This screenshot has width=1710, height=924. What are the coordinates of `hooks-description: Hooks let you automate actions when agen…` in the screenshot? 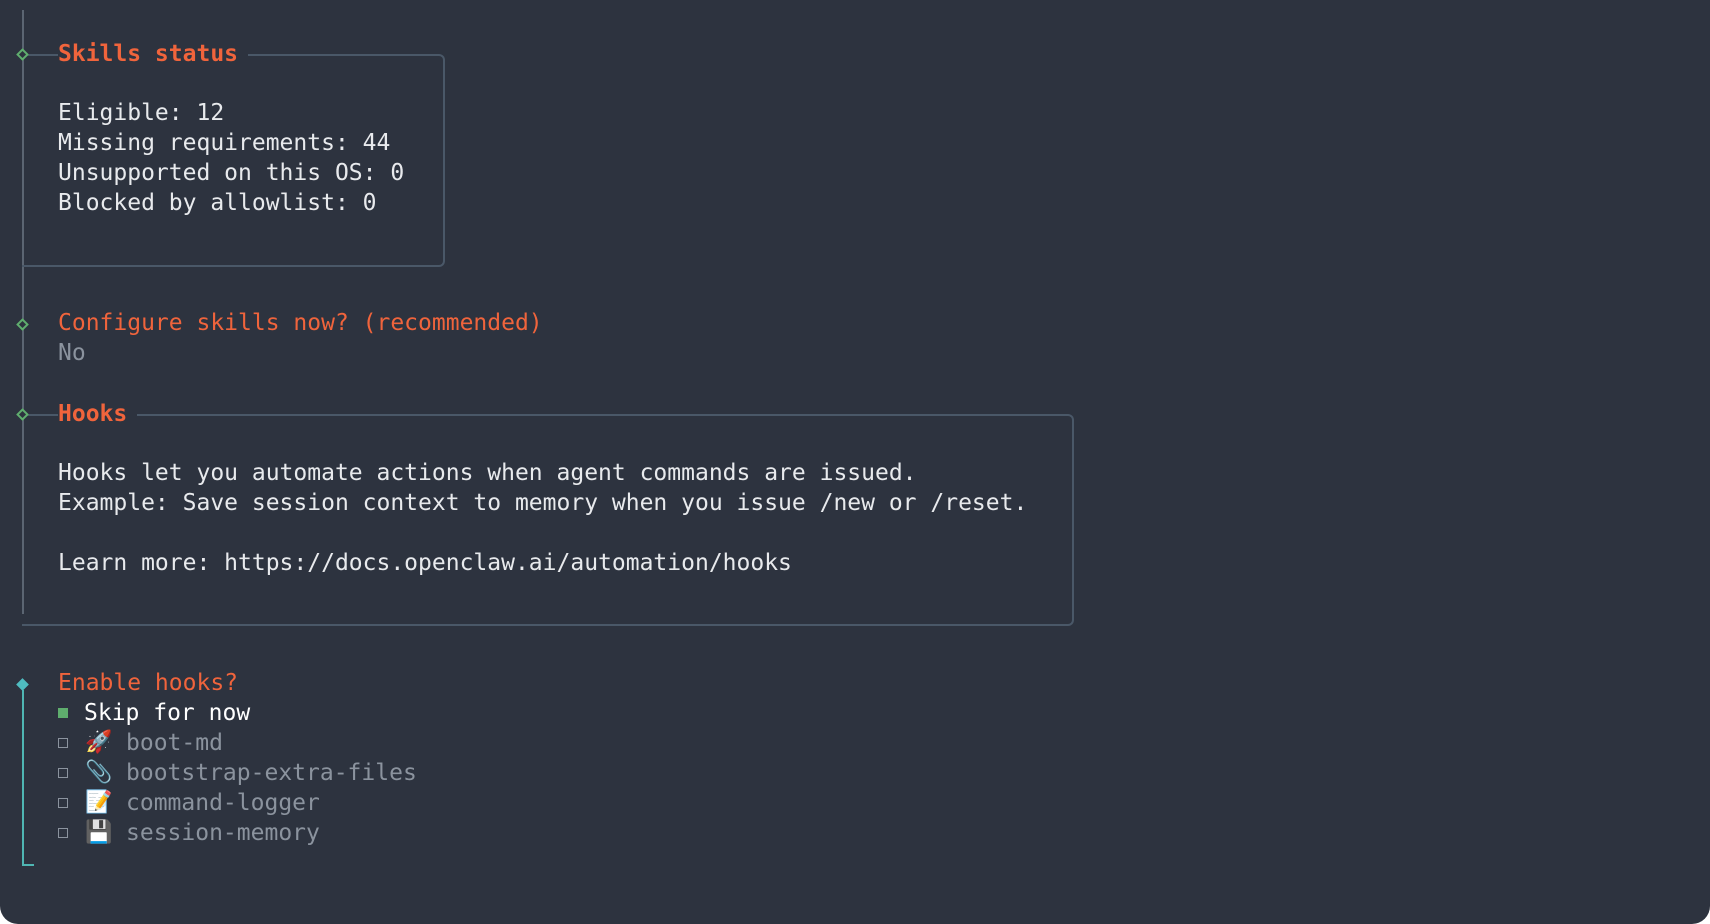 It's located at (487, 473).